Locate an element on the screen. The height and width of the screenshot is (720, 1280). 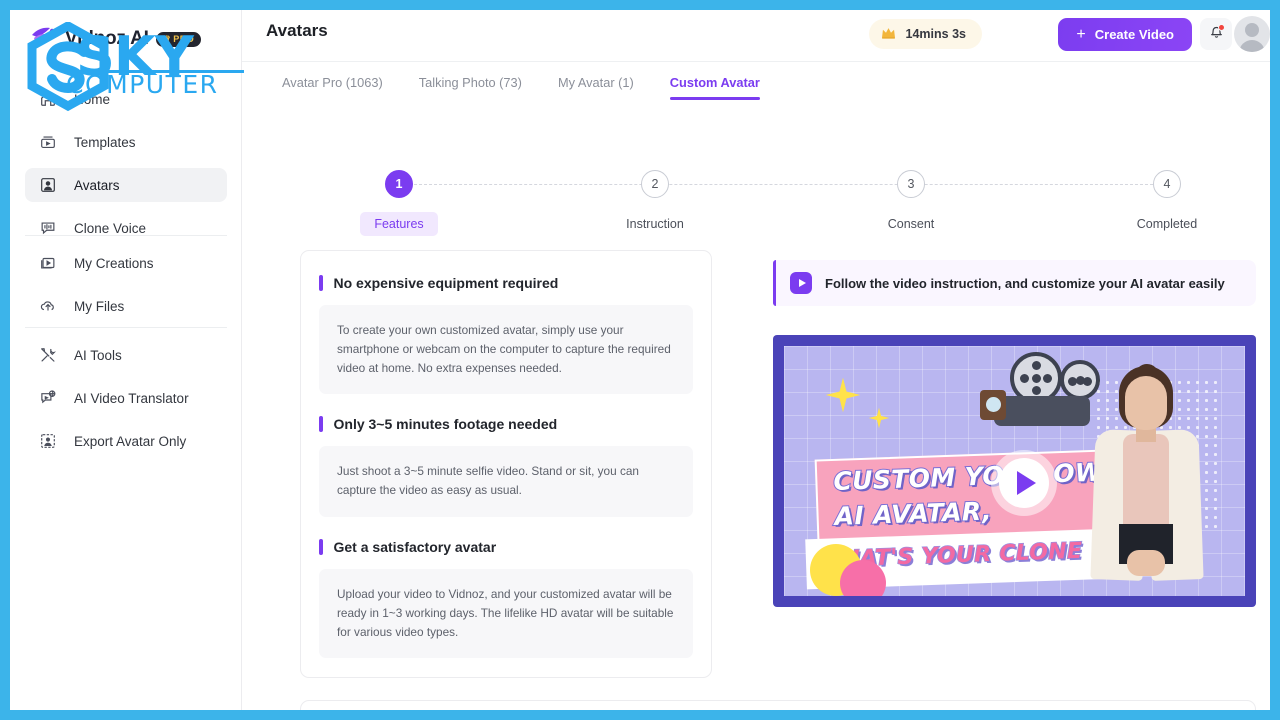
credits-value: 14mins 3s is located at coordinates (935, 34).